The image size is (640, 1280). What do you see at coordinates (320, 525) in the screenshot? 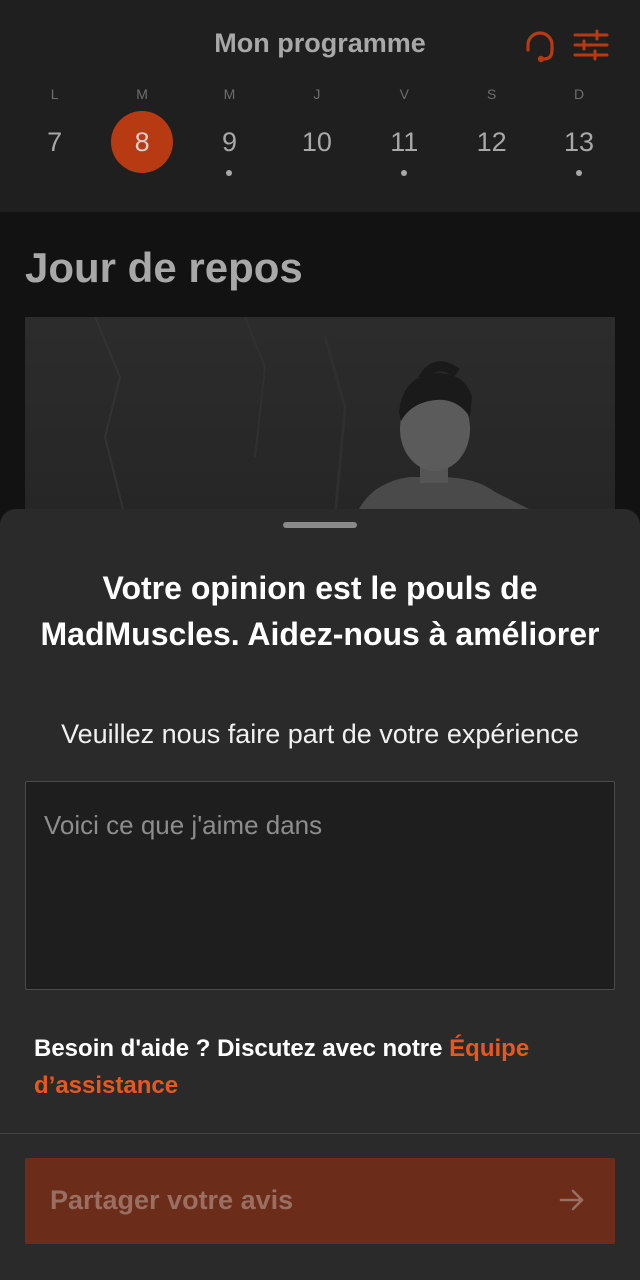
I see `sheet-drag-handle` at bounding box center [320, 525].